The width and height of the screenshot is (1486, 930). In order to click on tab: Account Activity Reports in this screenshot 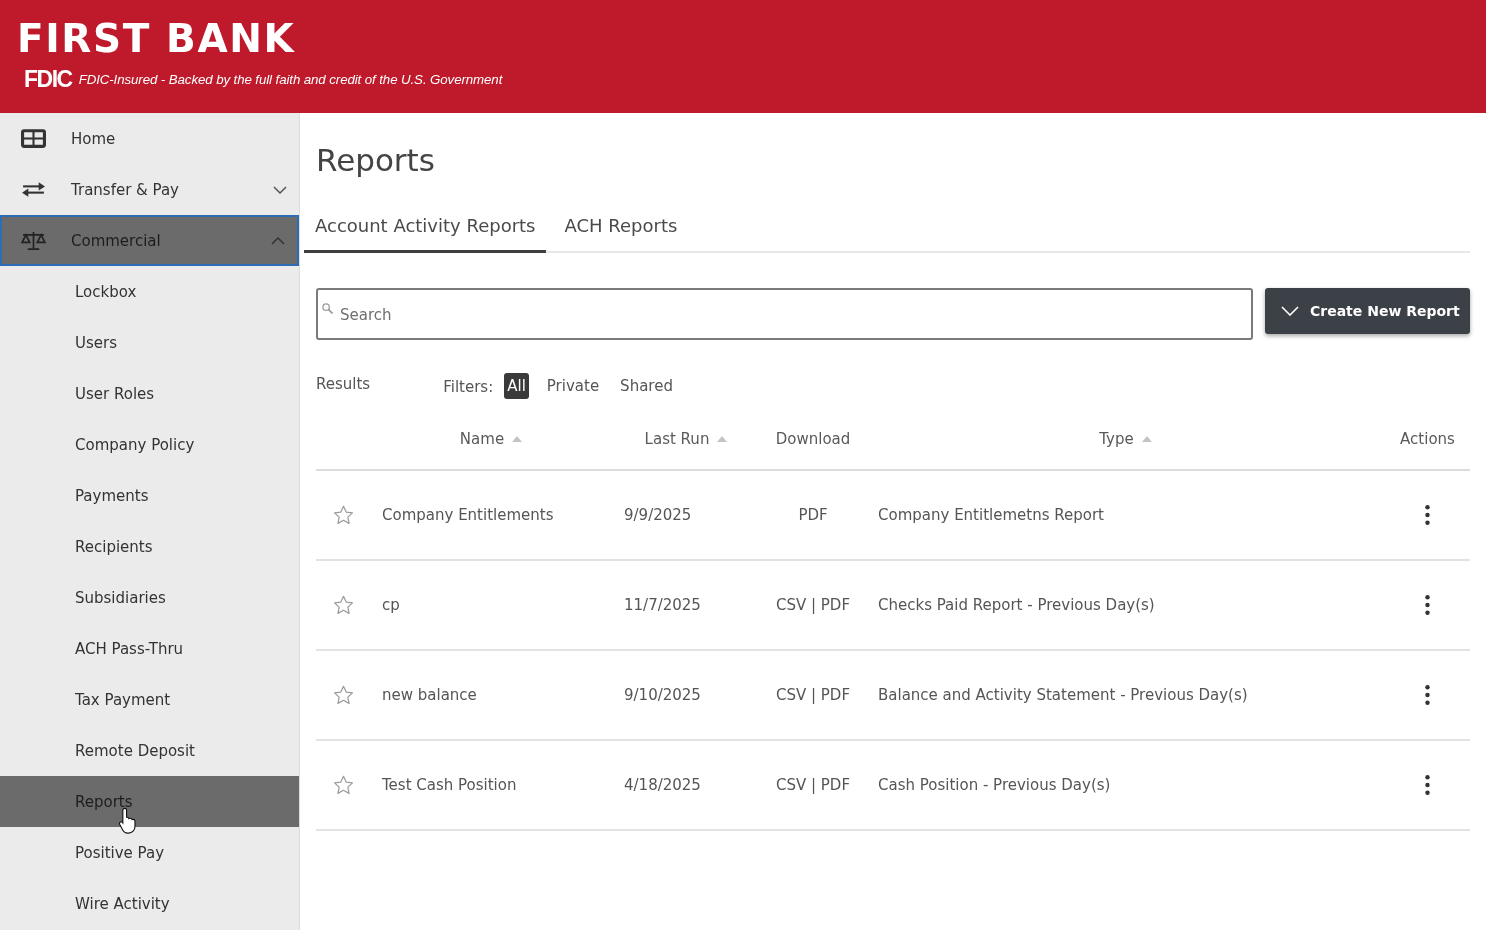, I will do `click(425, 228)`.